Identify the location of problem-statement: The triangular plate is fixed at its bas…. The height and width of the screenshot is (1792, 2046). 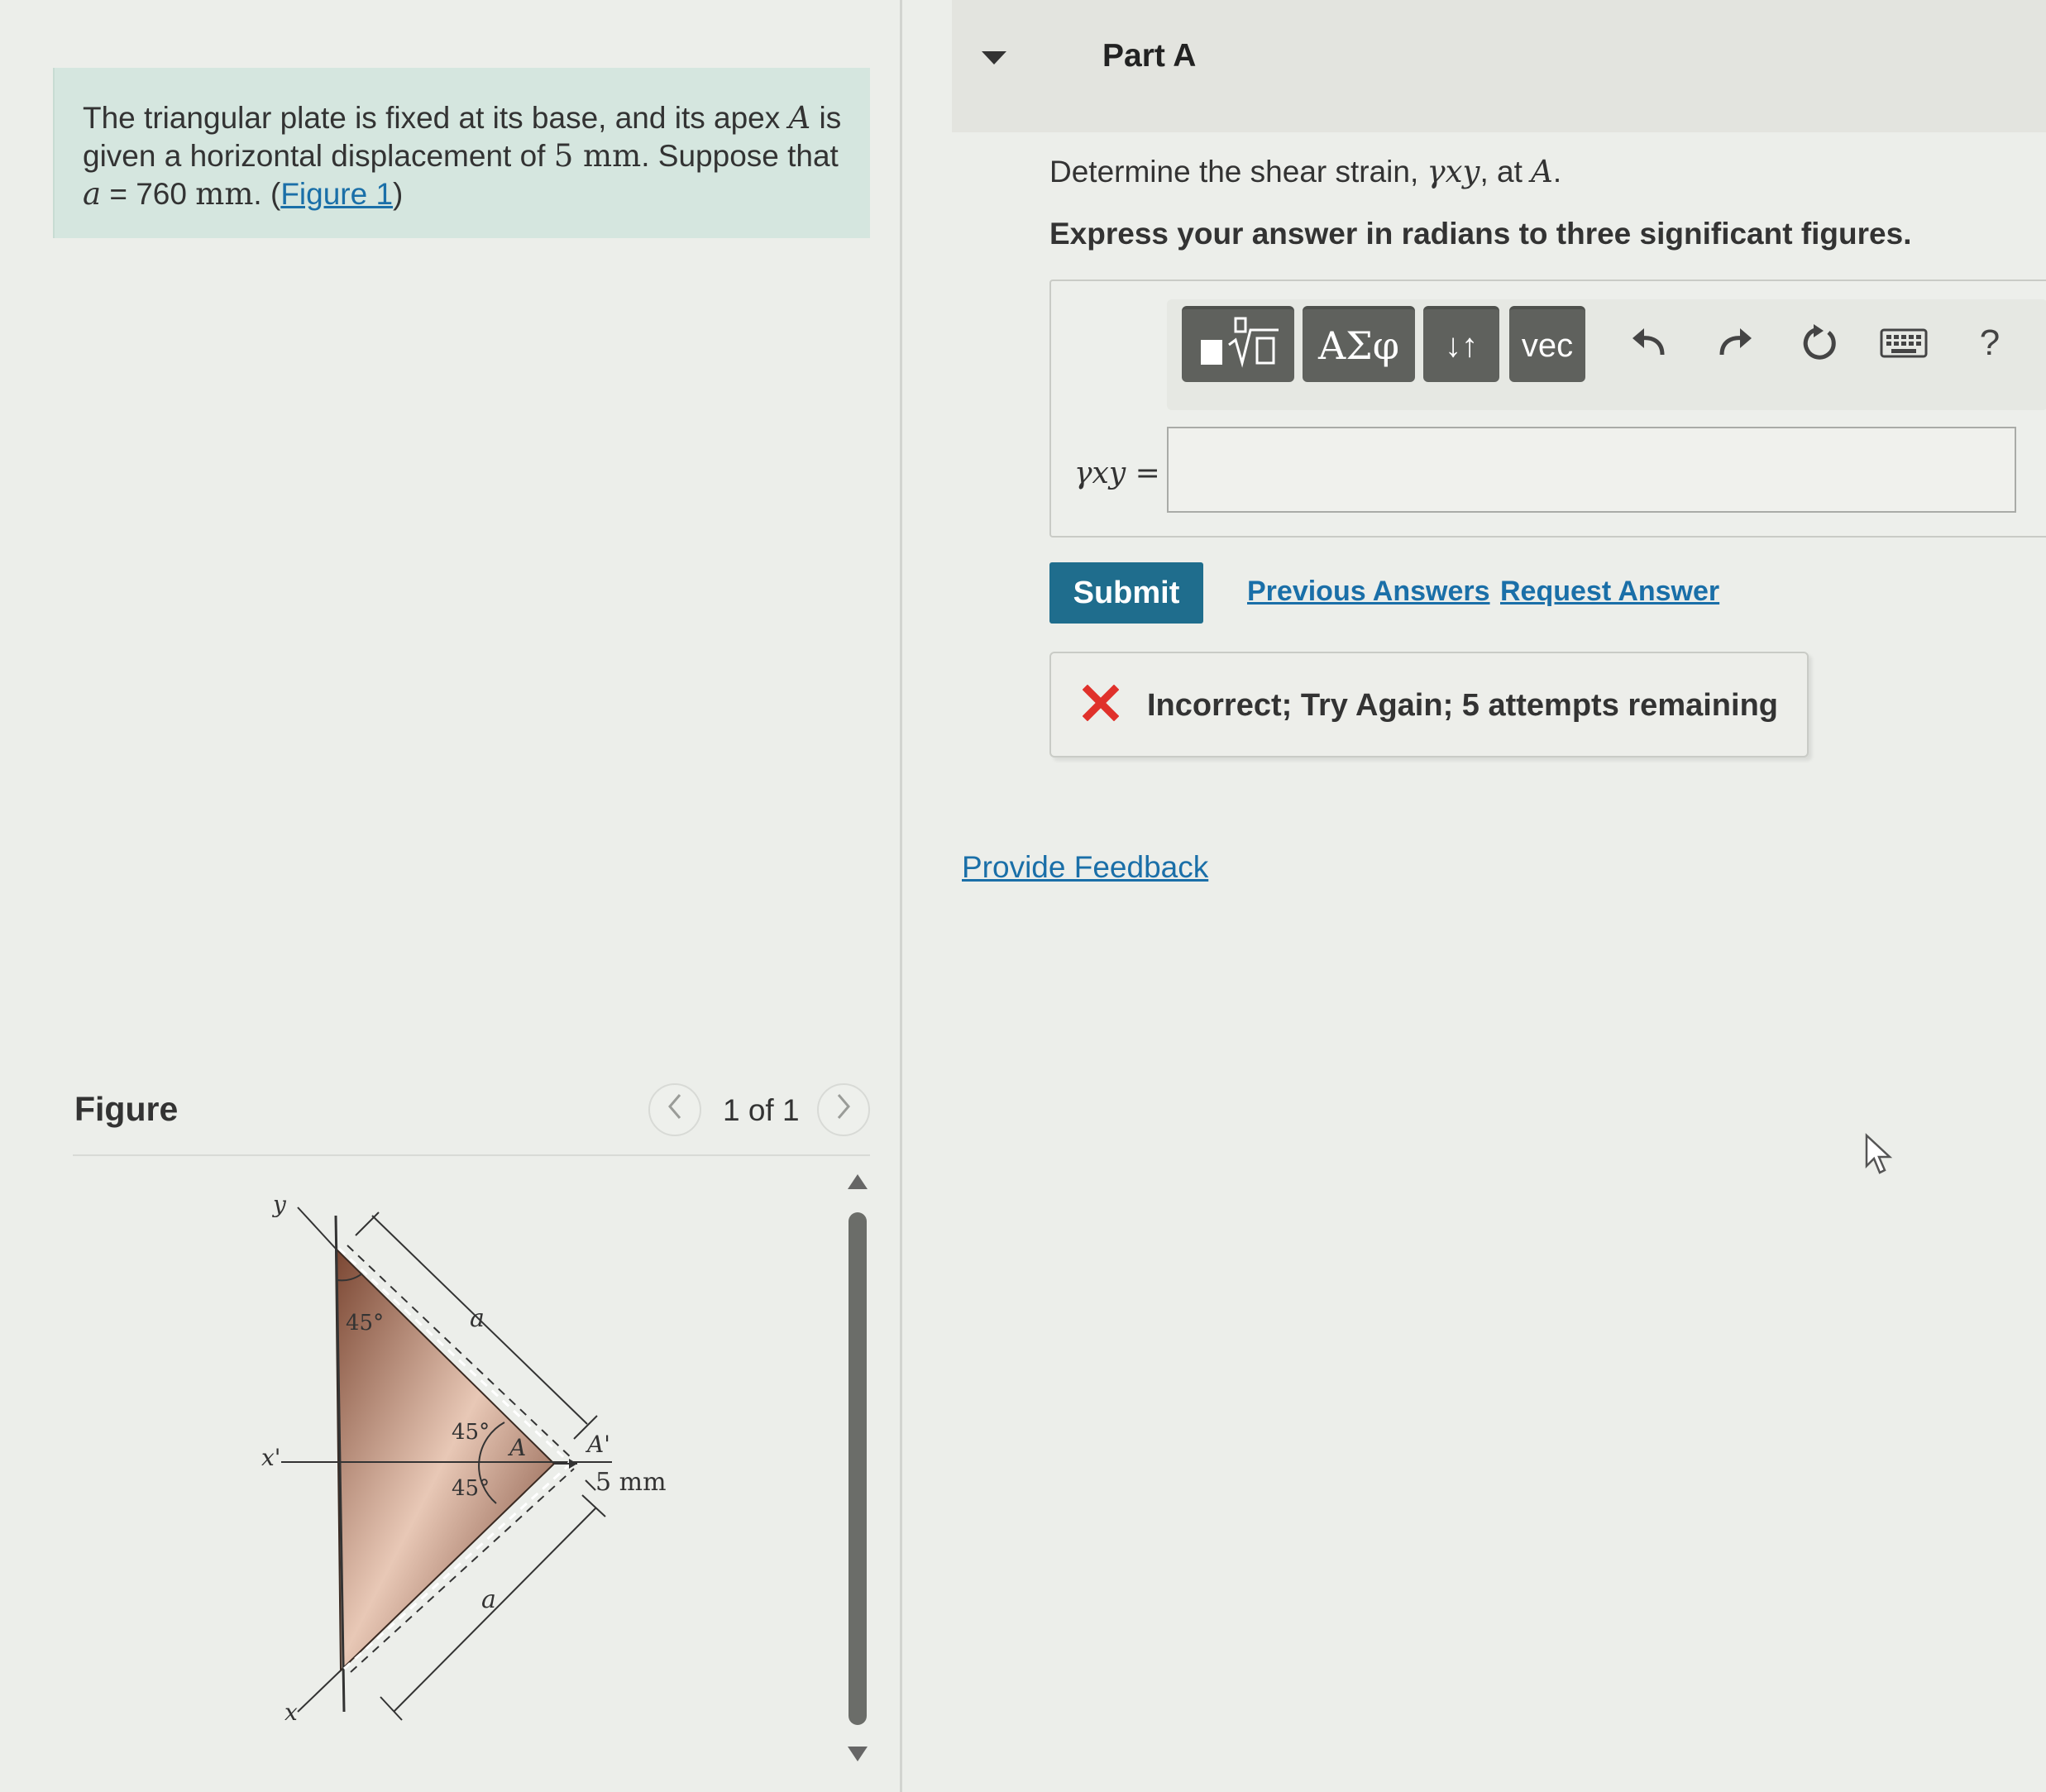
(461, 153).